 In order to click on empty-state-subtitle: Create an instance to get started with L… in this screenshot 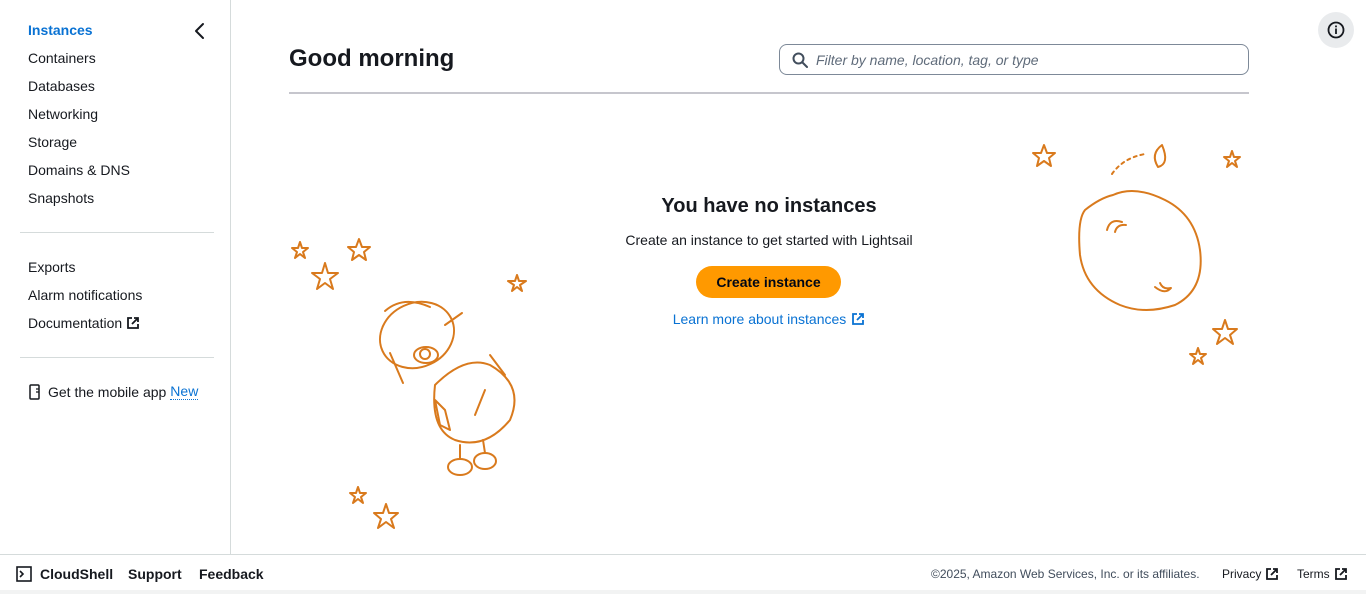, I will do `click(769, 240)`.